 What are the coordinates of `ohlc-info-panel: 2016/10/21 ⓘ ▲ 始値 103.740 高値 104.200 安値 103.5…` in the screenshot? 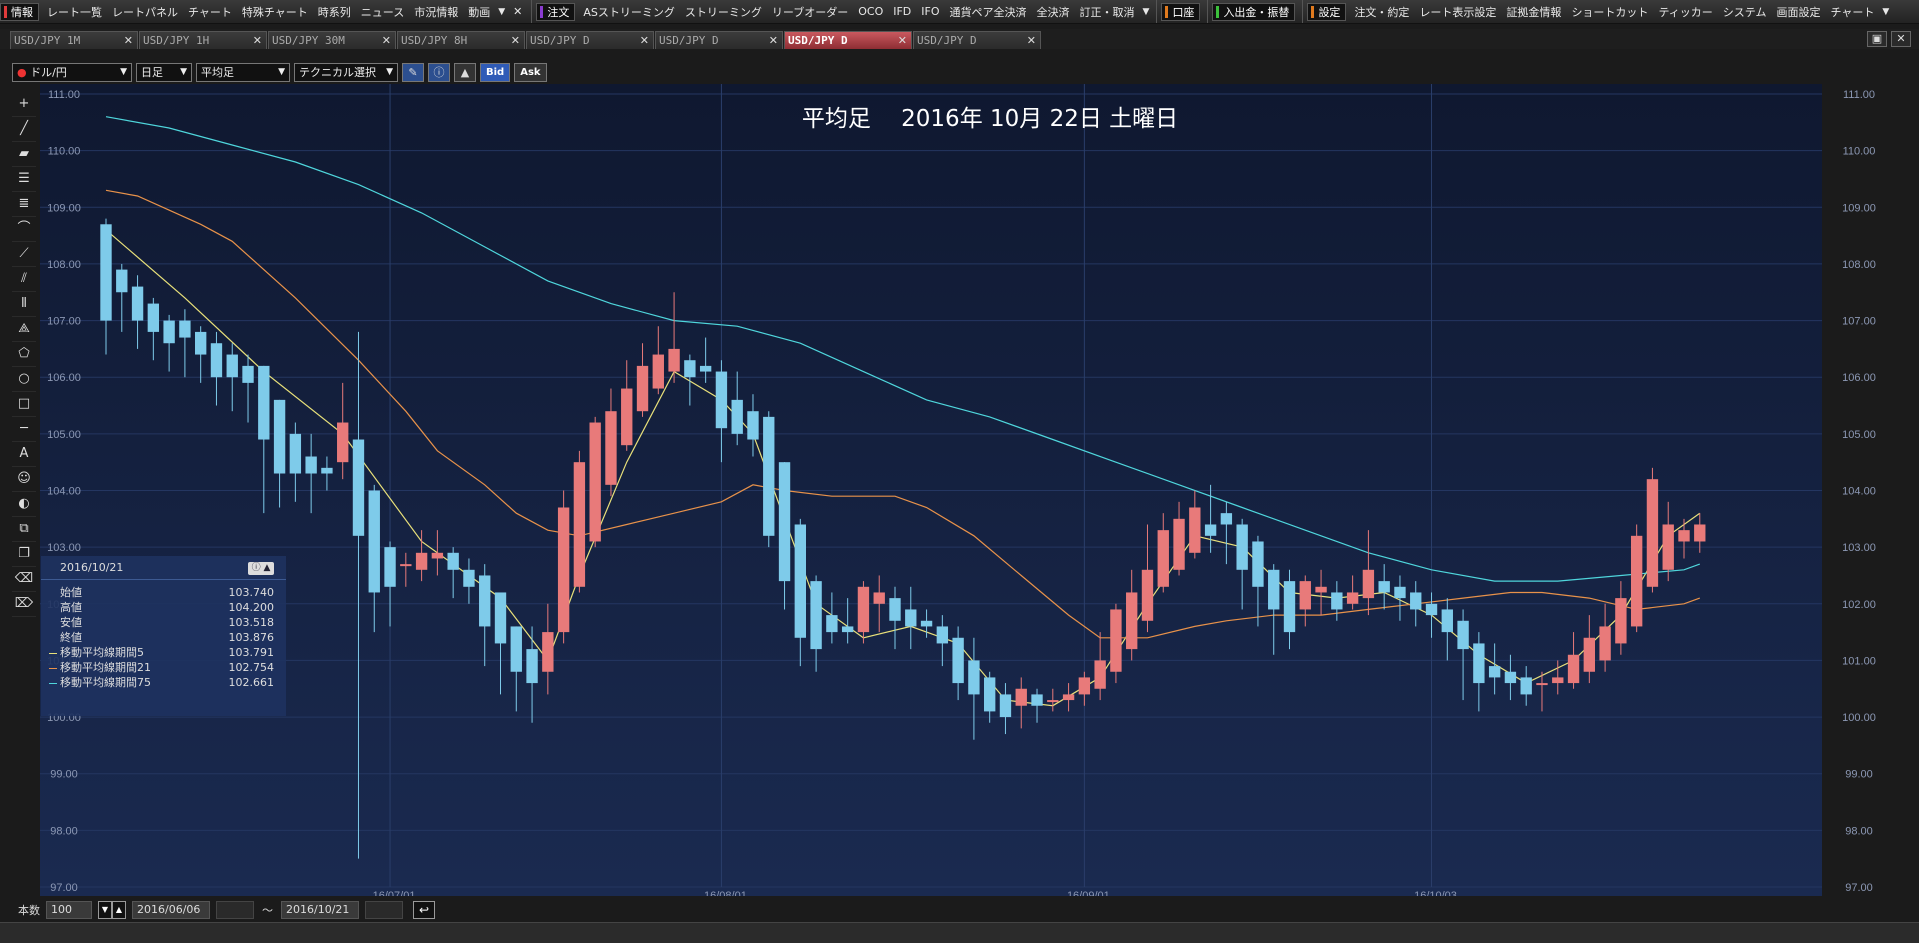 It's located at (163, 636).